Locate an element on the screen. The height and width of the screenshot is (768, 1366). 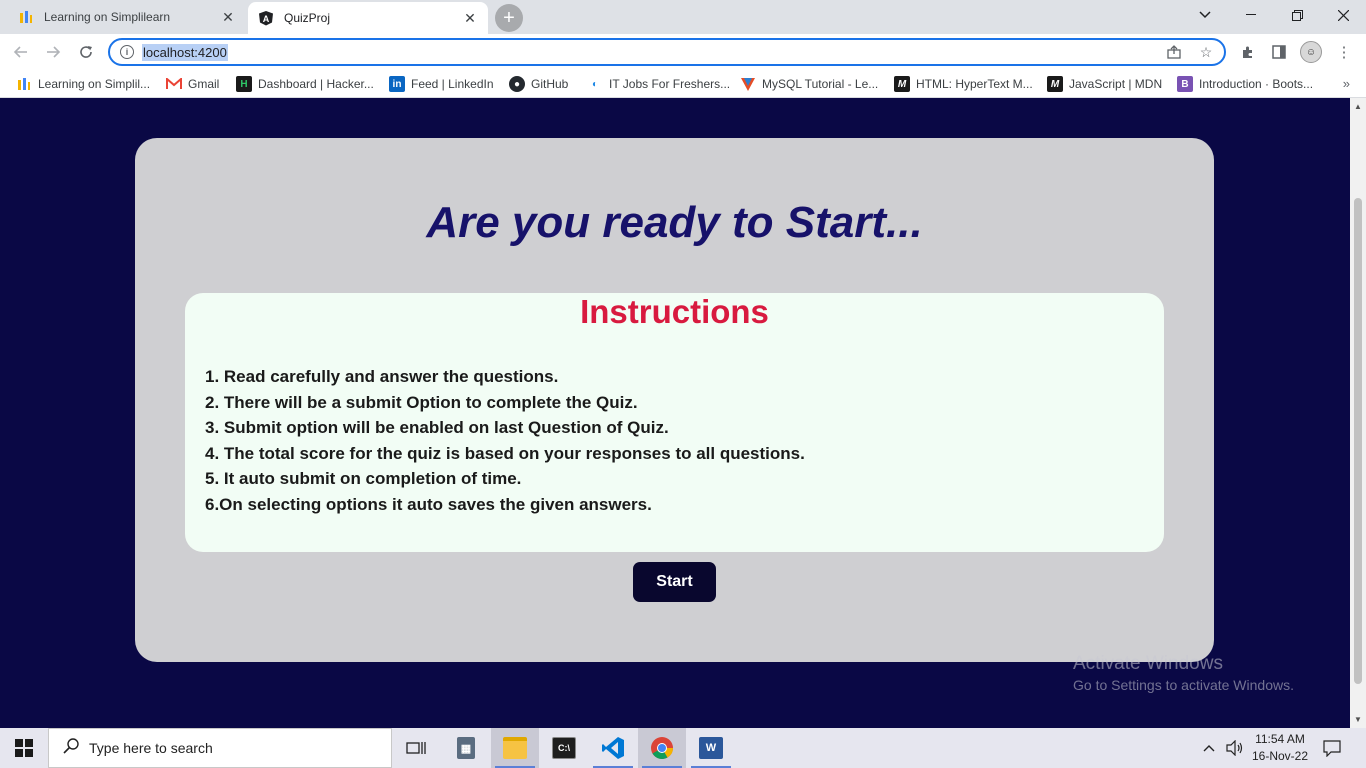
back-arrow-icon is located at coordinates (21, 52).